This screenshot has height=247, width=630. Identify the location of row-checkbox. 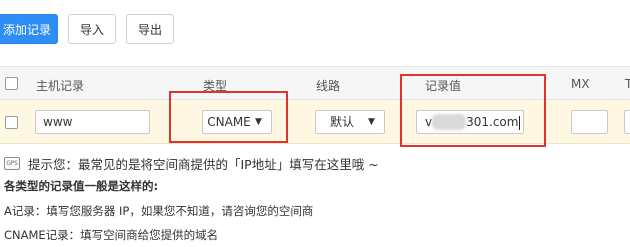
(11, 122).